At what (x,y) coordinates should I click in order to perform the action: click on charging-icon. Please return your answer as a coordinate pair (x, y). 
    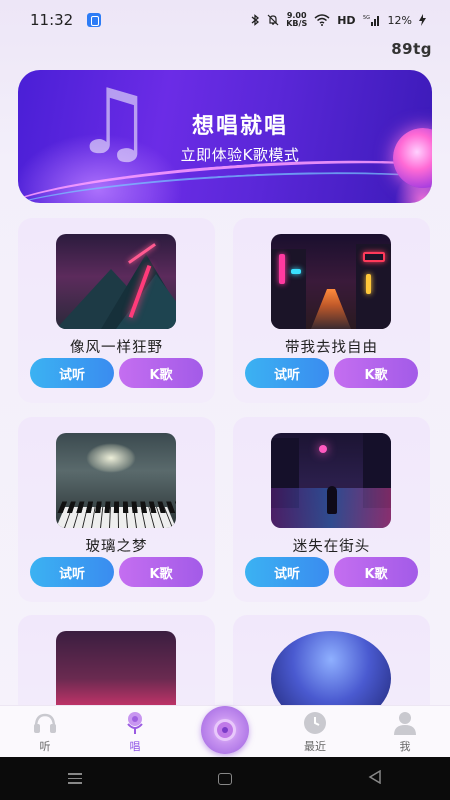
    Looking at the image, I should click on (422, 20).